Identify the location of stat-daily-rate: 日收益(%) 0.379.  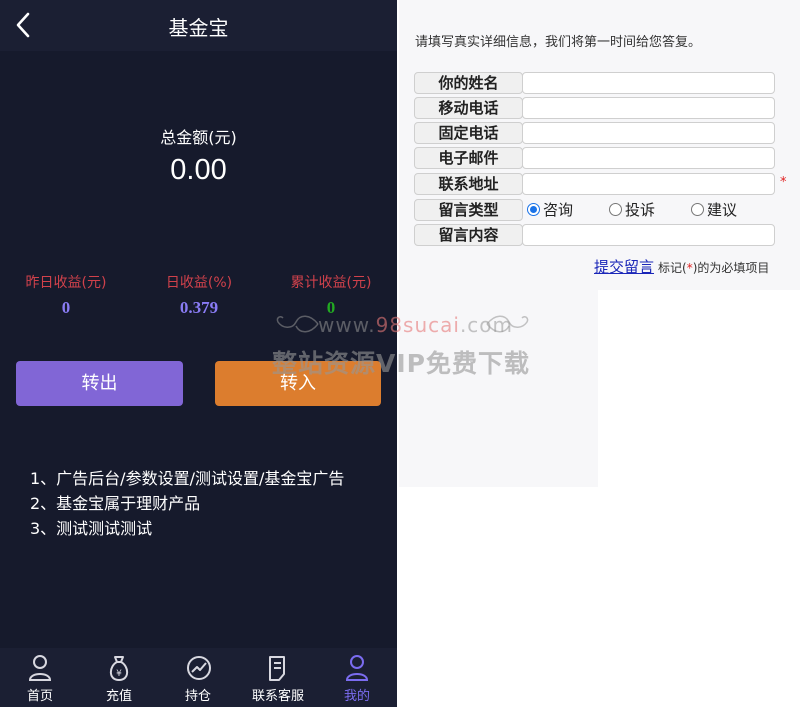
(199, 295).